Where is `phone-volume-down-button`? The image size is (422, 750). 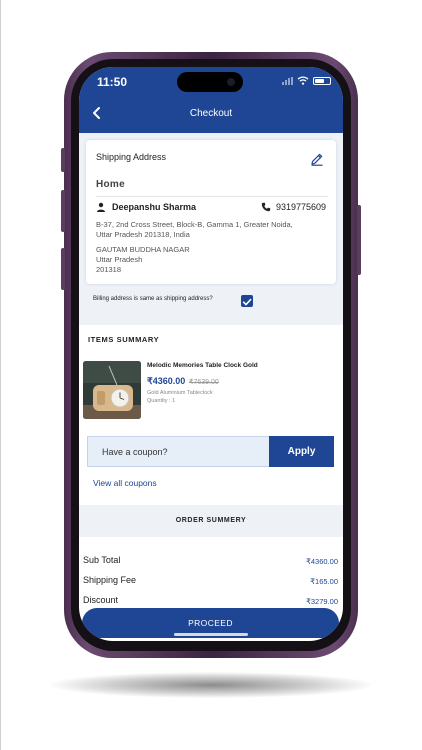 phone-volume-down-button is located at coordinates (63, 269).